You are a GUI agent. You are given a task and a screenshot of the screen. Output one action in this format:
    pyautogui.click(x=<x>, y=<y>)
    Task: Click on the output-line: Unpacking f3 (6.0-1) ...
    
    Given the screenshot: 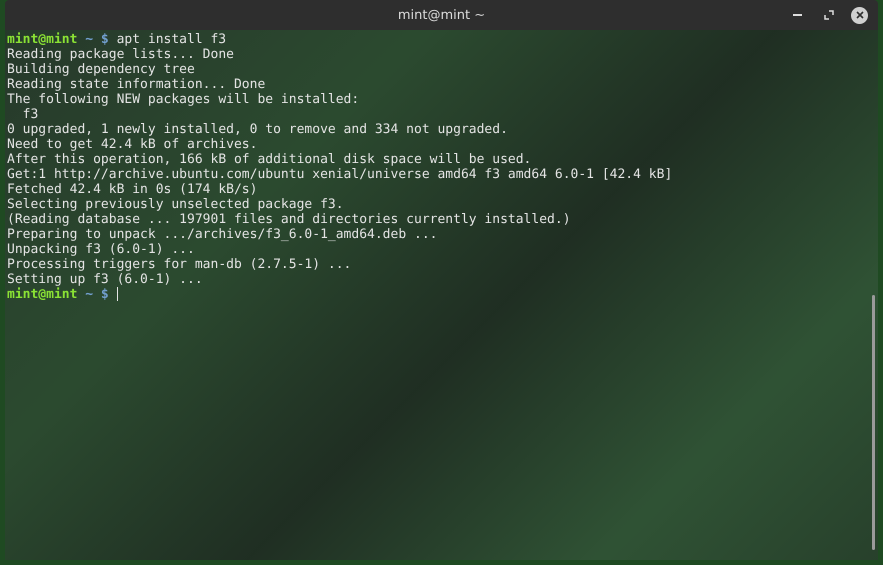 What is the action you would take?
    pyautogui.click(x=101, y=249)
    